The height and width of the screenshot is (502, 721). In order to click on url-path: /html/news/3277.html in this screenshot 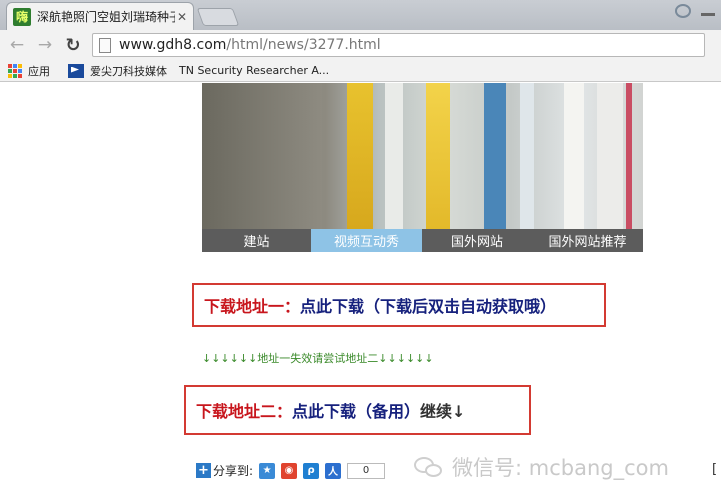, I will do `click(303, 45)`.